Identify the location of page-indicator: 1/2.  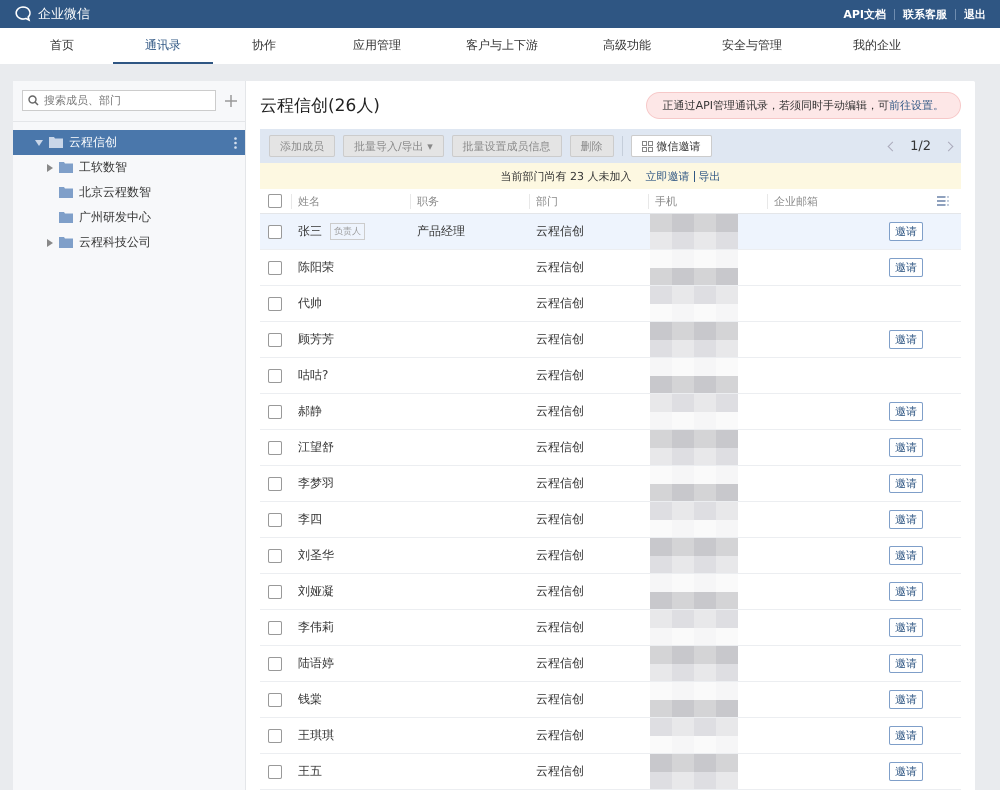
(920, 146).